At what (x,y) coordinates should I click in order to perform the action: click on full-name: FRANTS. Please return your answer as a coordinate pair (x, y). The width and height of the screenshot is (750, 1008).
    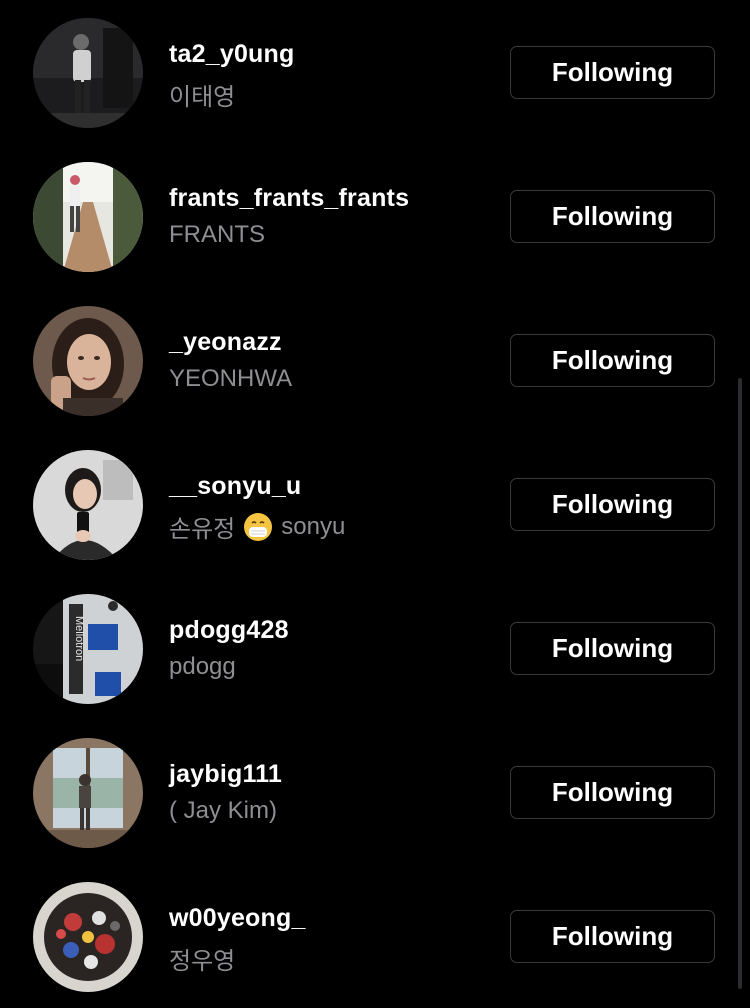
    Looking at the image, I should click on (217, 235).